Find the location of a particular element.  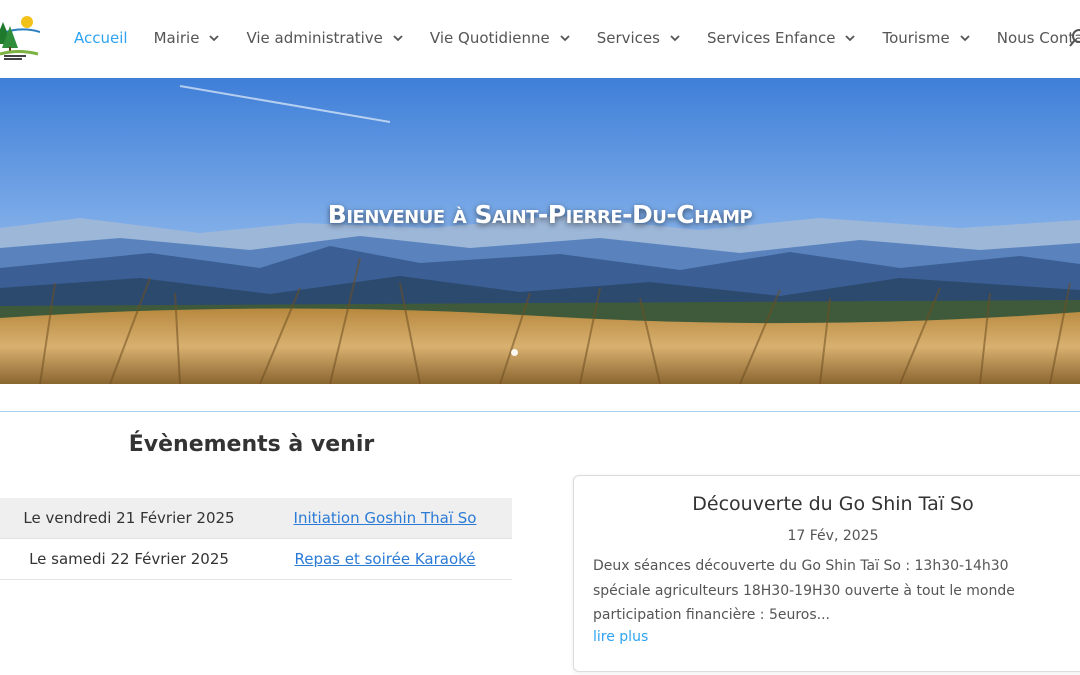

nav-item-label: Tourisme is located at coordinates (916, 38).